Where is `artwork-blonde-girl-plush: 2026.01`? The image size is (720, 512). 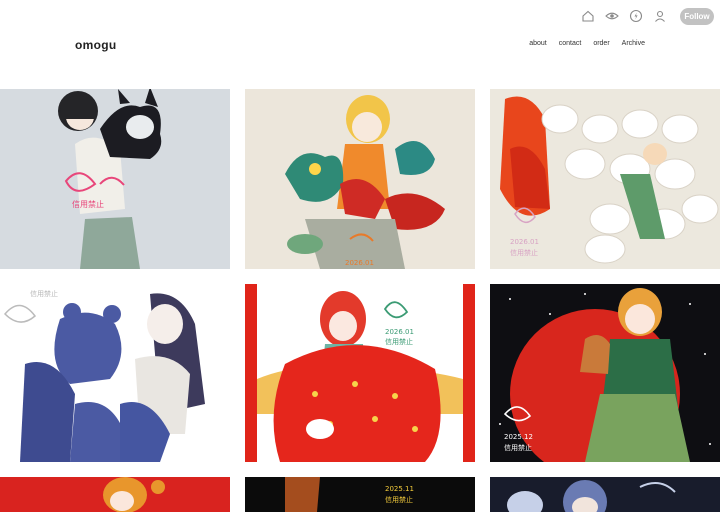
artwork-blonde-girl-plush: 2026.01 is located at coordinates (360, 179).